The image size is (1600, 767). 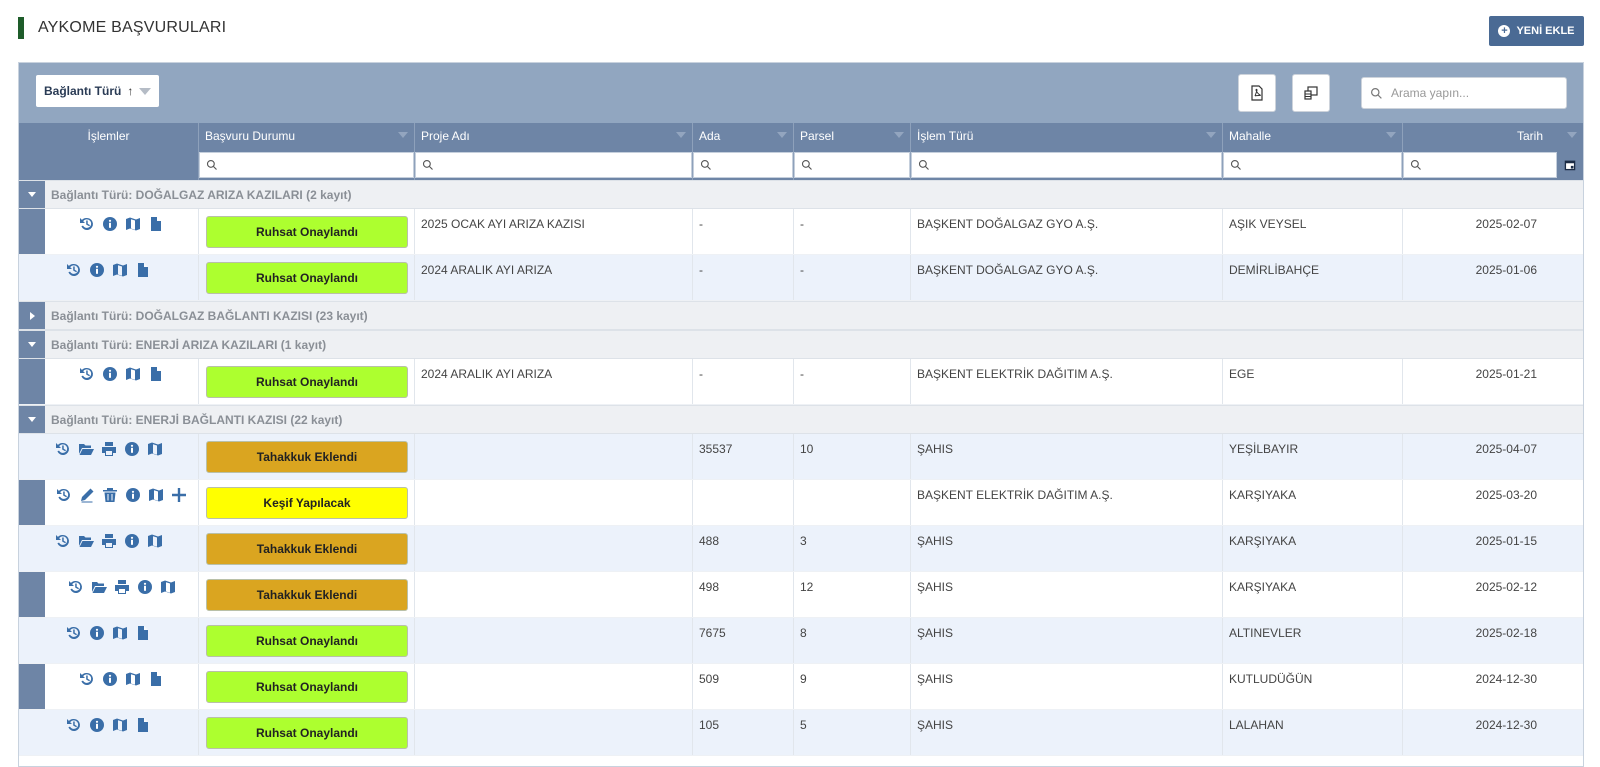 I want to click on col-parsel: Parsel, so click(x=852, y=137).